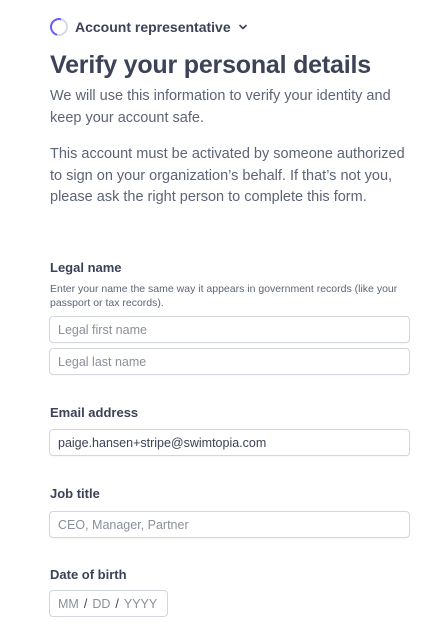 This screenshot has height=638, width=447. I want to click on email-input, so click(229, 442).